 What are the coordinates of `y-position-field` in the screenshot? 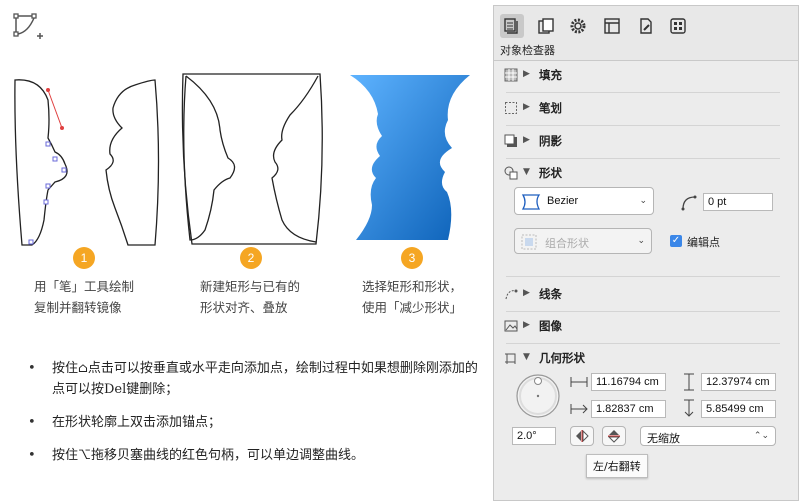 It's located at (738, 409).